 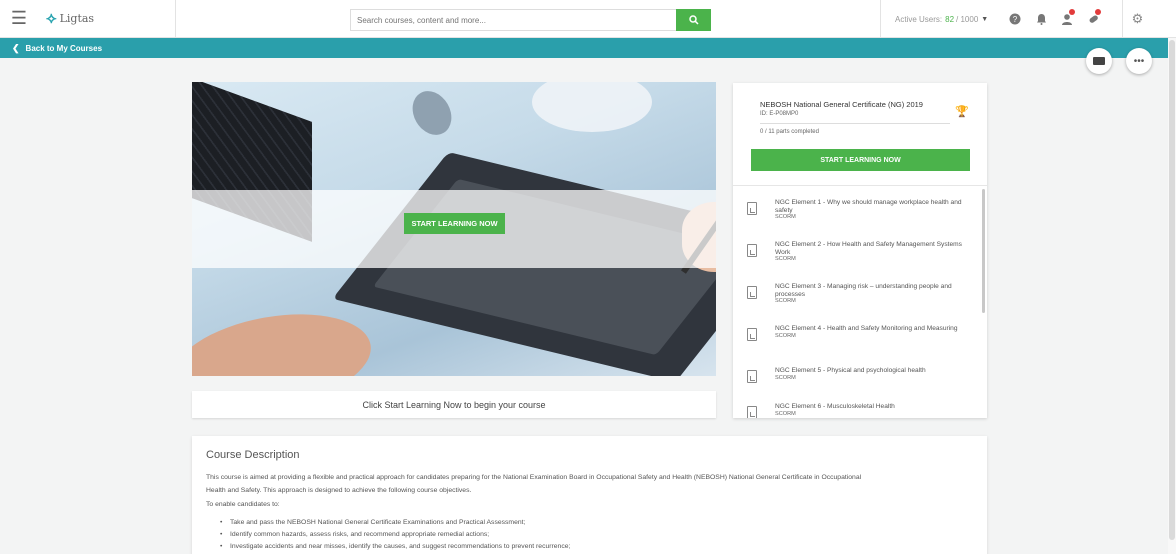 I want to click on top-icon-group: ?, so click(x=1054, y=19).